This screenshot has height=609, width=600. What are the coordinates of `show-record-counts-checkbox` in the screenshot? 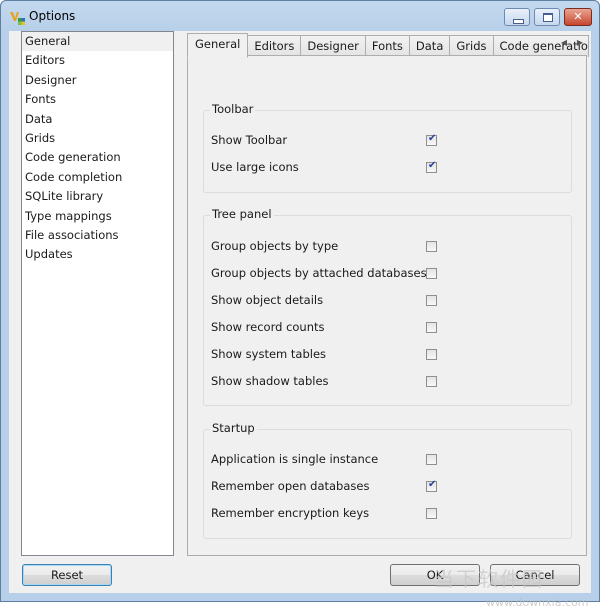 It's located at (431, 327).